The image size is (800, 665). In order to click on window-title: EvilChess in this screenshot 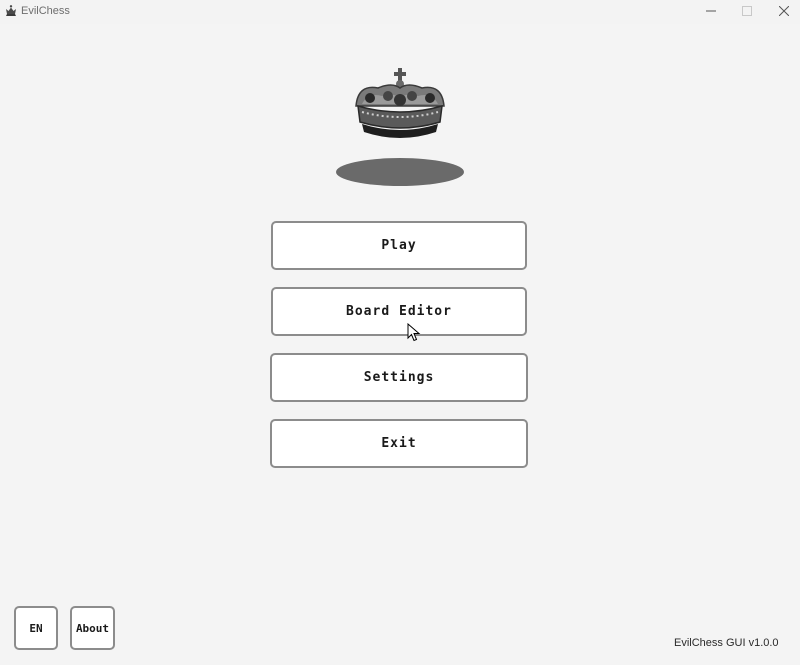, I will do `click(45, 11)`.